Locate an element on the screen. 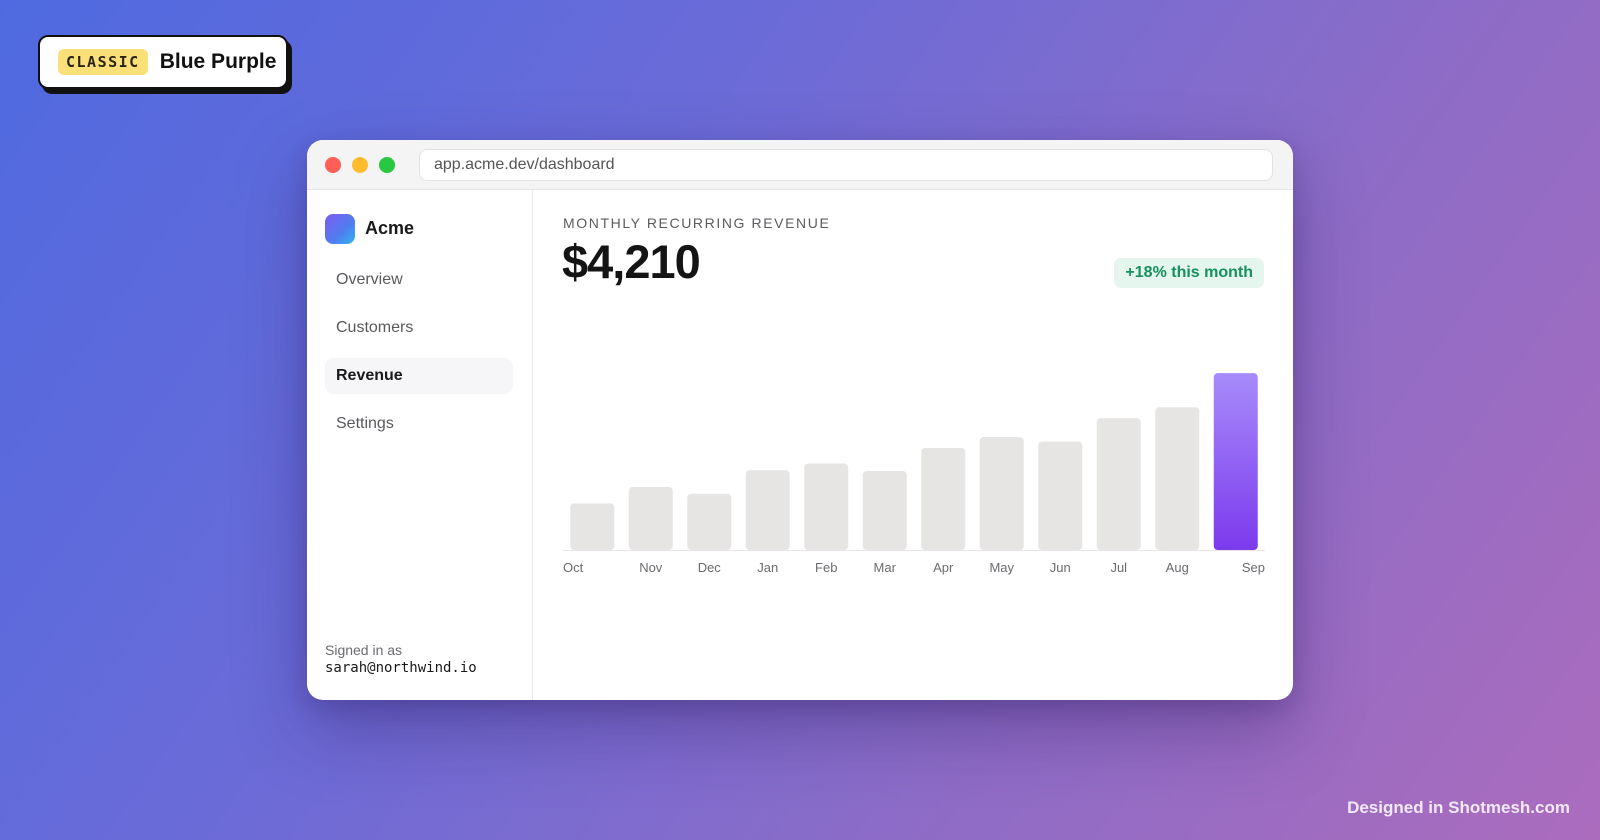 This screenshot has height=840, width=1600. theme-badge: CLASSIC Blue Purple is located at coordinates (163, 62).